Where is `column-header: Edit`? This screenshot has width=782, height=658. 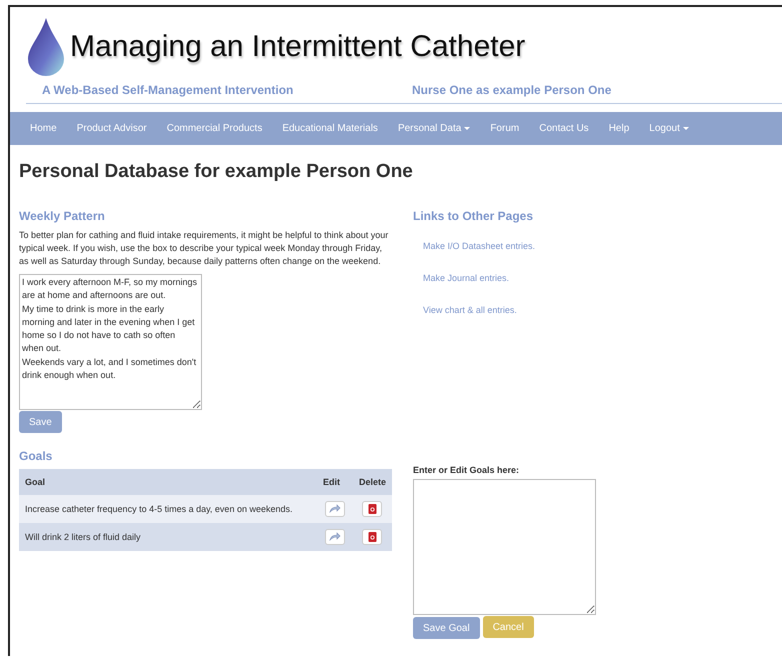
column-header: Edit is located at coordinates (334, 482).